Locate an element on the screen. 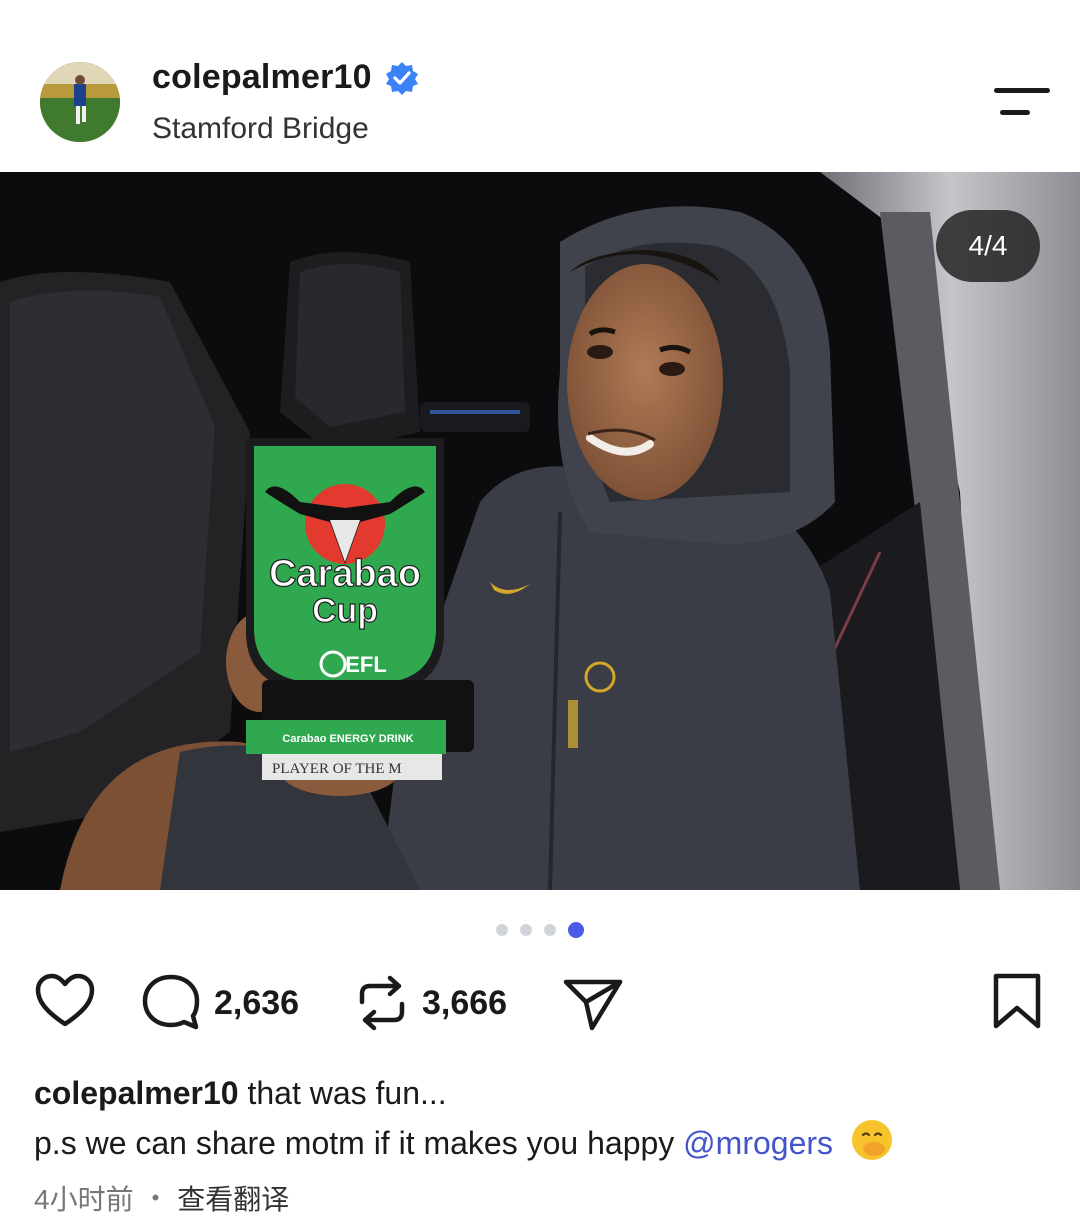 This screenshot has height=1229, width=1080. repost-icon is located at coordinates (382, 1003).